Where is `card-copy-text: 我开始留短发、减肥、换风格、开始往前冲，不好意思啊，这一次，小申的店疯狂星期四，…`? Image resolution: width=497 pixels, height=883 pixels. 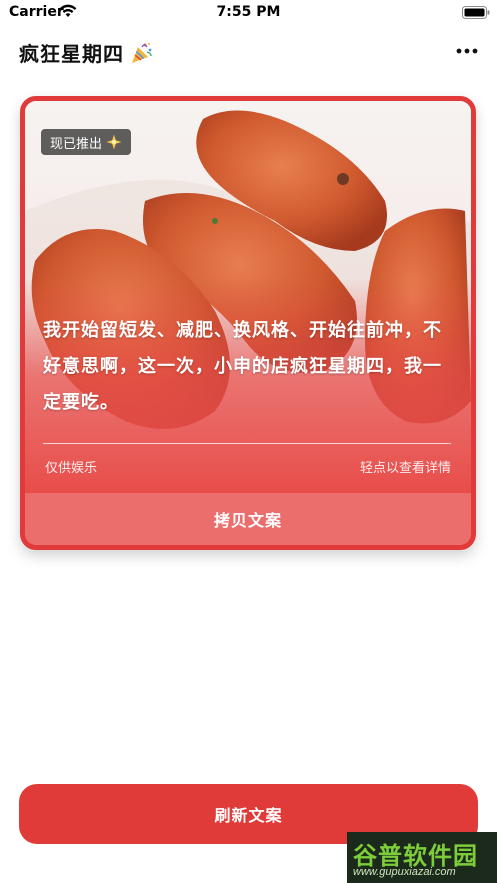
card-copy-text: 我开始留短发、减肥、换风格、开始往前冲，不好意思啊，这一次，小申的店疯狂星期四，… is located at coordinates (242, 366).